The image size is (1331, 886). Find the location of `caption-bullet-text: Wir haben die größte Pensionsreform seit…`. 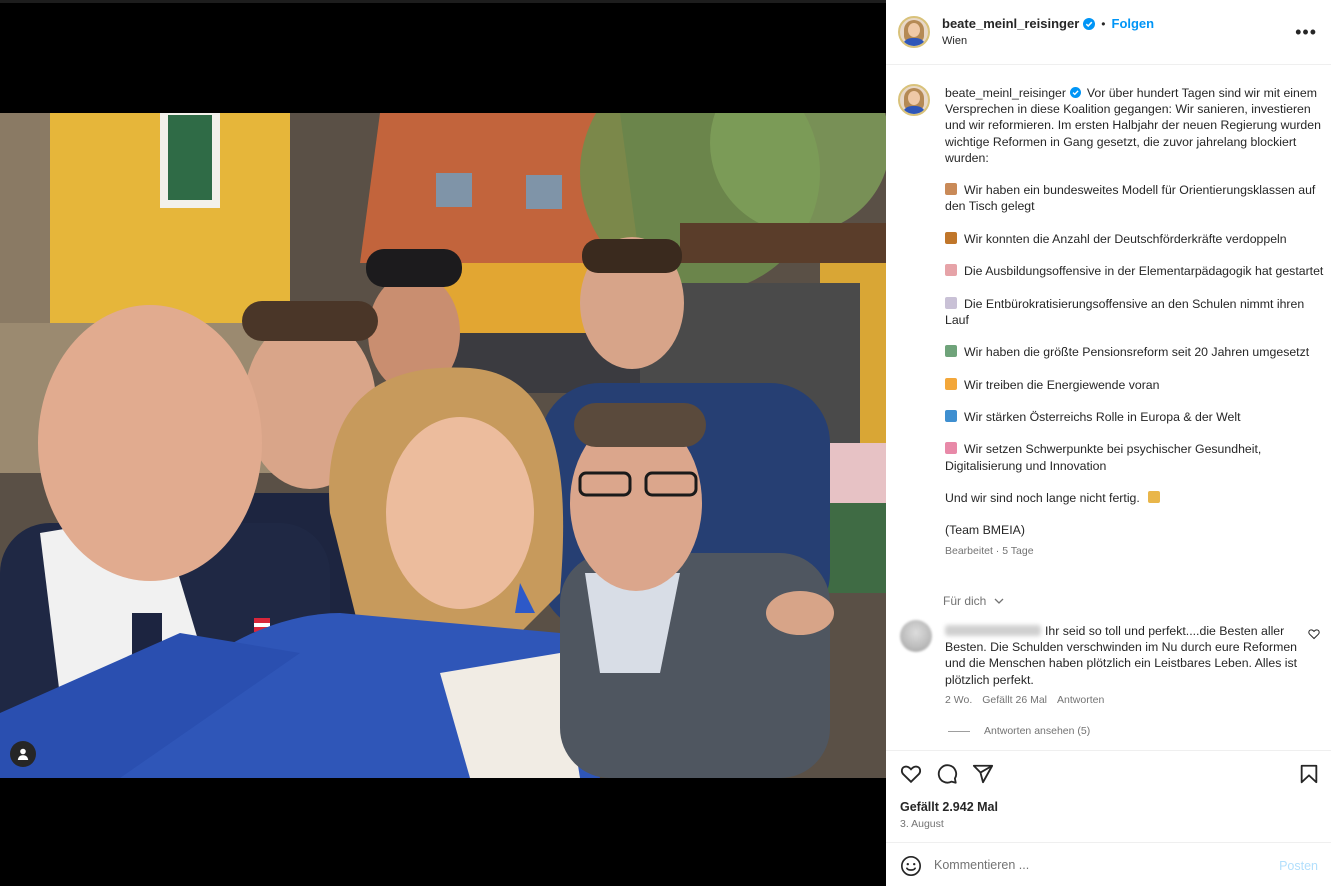

caption-bullet-text: Wir haben die größte Pensionsreform seit… is located at coordinates (1137, 352).